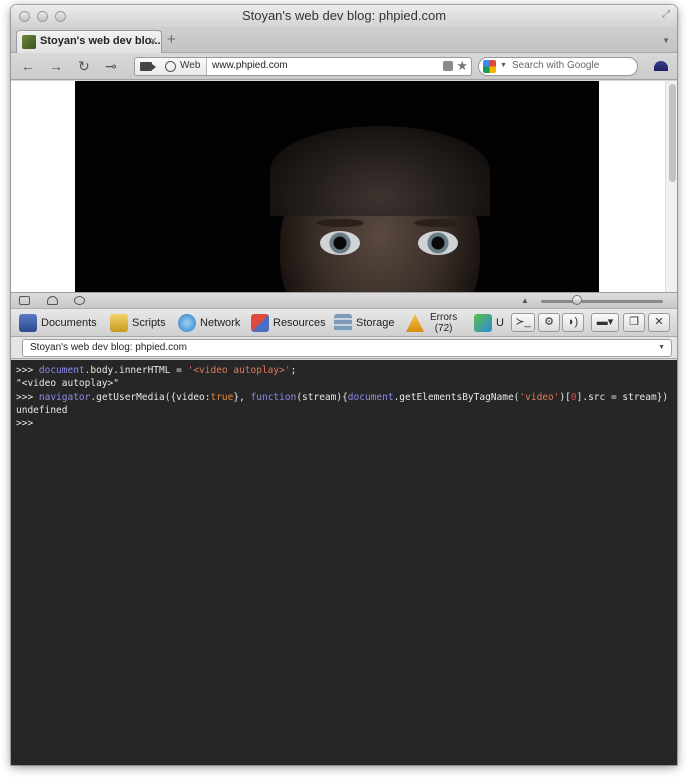 This screenshot has width=689, height=779. I want to click on search-box: ▼ Search with Google, so click(558, 66).